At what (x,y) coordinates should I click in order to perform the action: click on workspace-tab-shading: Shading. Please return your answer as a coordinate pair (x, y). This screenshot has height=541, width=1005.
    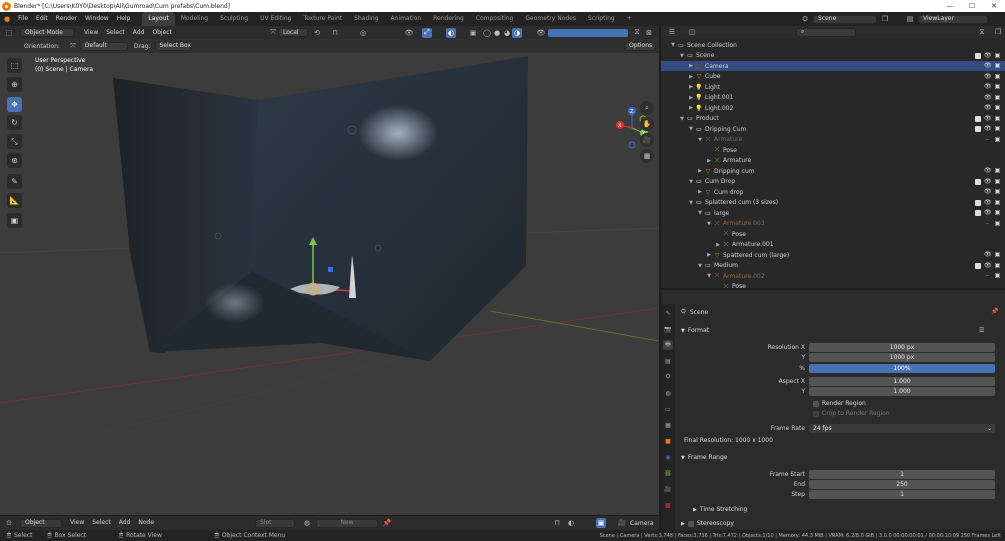
    Looking at the image, I should click on (366, 19).